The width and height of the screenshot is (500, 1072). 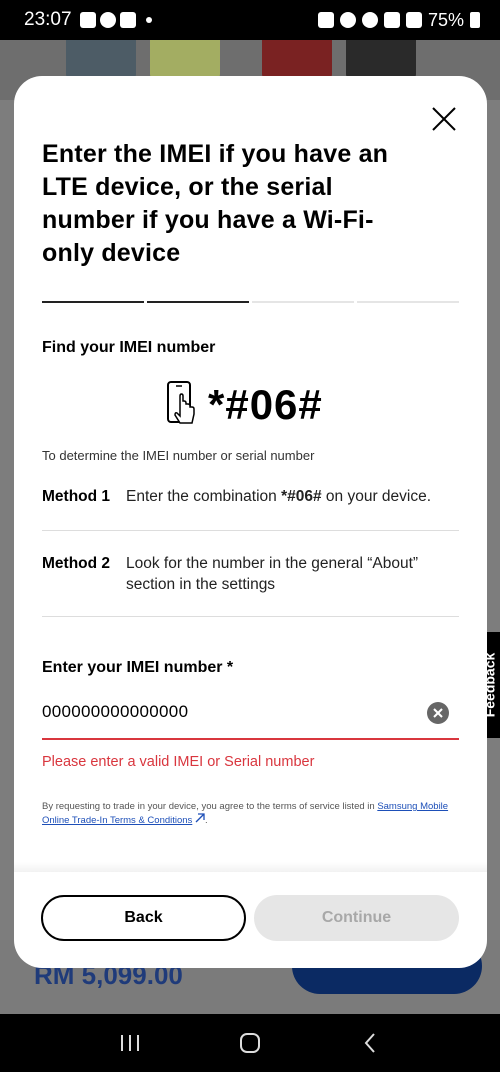 What do you see at coordinates (76, 563) in the screenshot?
I see `method-label: Method 2` at bounding box center [76, 563].